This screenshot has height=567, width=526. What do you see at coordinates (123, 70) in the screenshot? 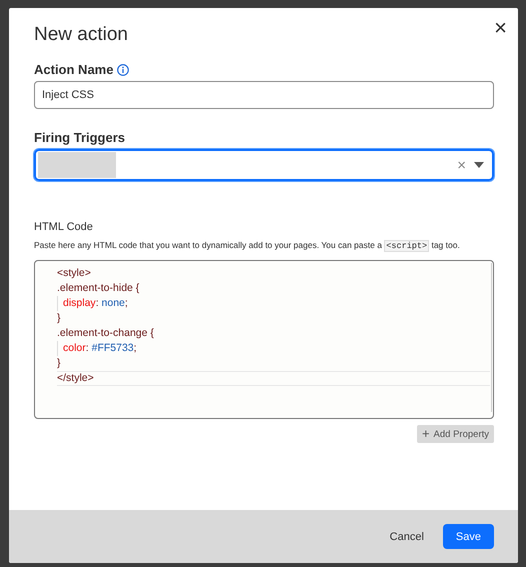
I see `info-icon` at bounding box center [123, 70].